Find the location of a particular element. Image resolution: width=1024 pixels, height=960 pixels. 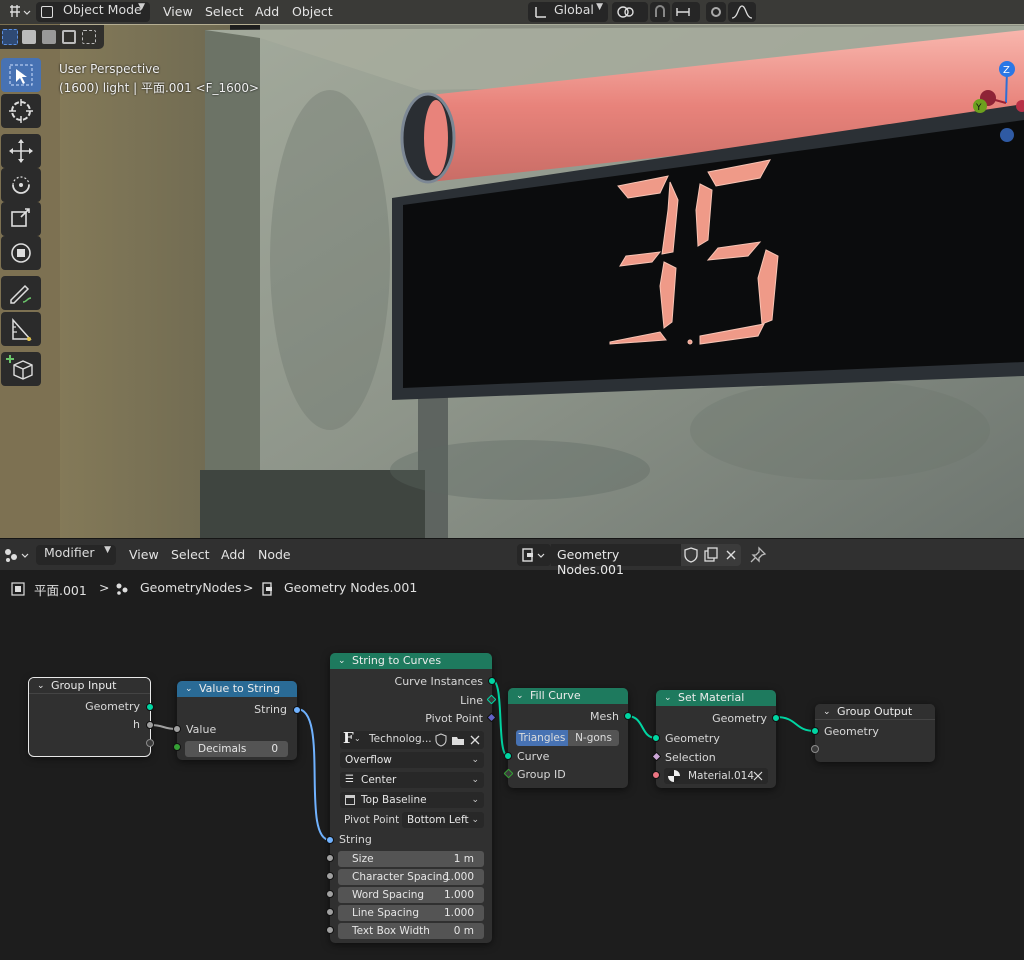

select-invert-icon is located at coordinates (69, 37).